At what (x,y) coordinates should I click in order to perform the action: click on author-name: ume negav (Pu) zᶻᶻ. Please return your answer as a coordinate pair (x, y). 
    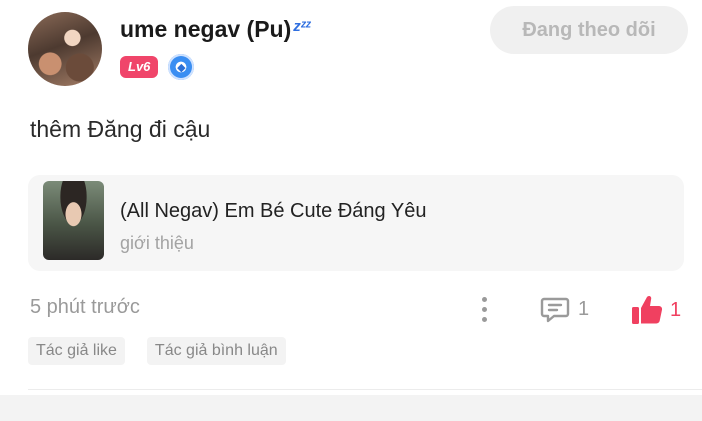
    Looking at the image, I should click on (215, 29).